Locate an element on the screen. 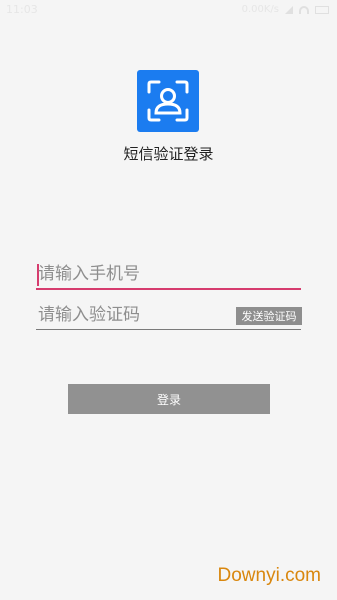 The height and width of the screenshot is (600, 337). watermark: Downyi.com is located at coordinates (269, 575).